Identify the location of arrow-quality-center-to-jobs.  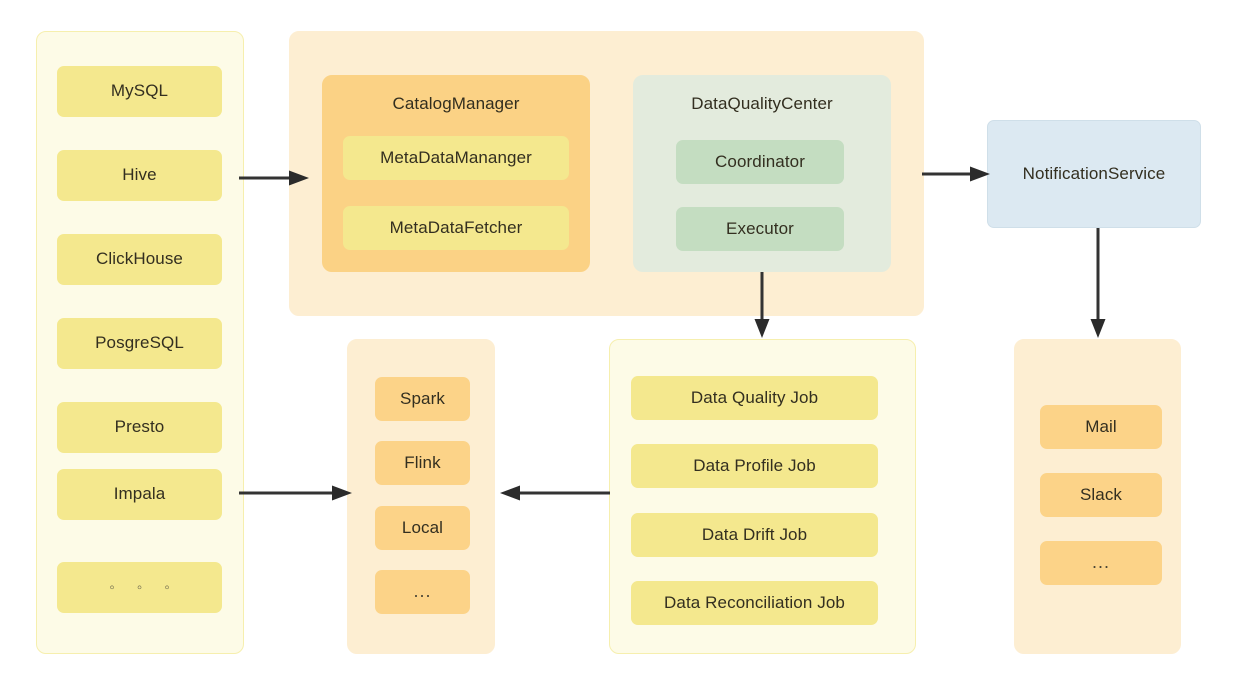
(762, 306).